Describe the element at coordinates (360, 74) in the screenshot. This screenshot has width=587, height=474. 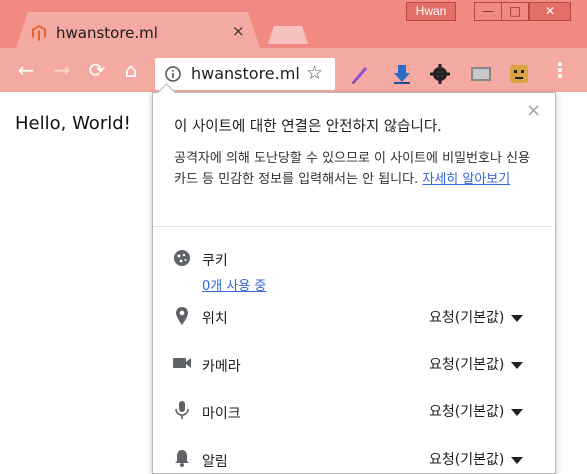
I see `pen-extension-icon` at that location.